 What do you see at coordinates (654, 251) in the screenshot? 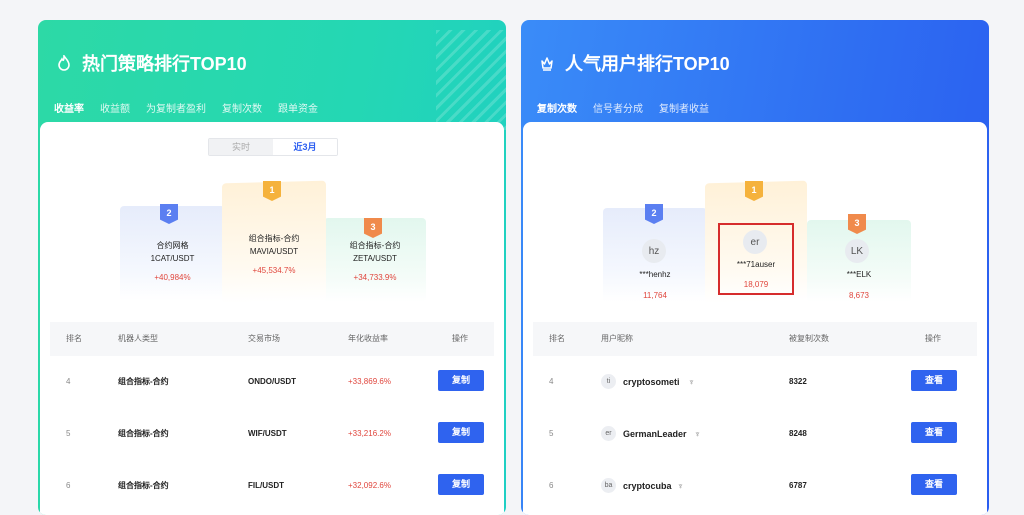
I see `podium-2-avatar: hz` at bounding box center [654, 251].